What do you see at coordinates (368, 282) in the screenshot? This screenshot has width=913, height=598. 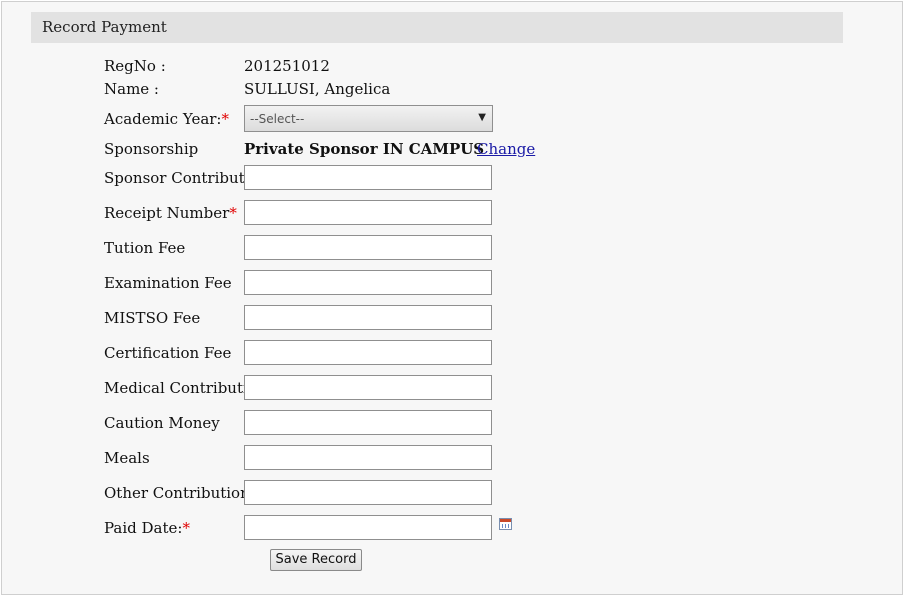 I see `examination-fee-input` at bounding box center [368, 282].